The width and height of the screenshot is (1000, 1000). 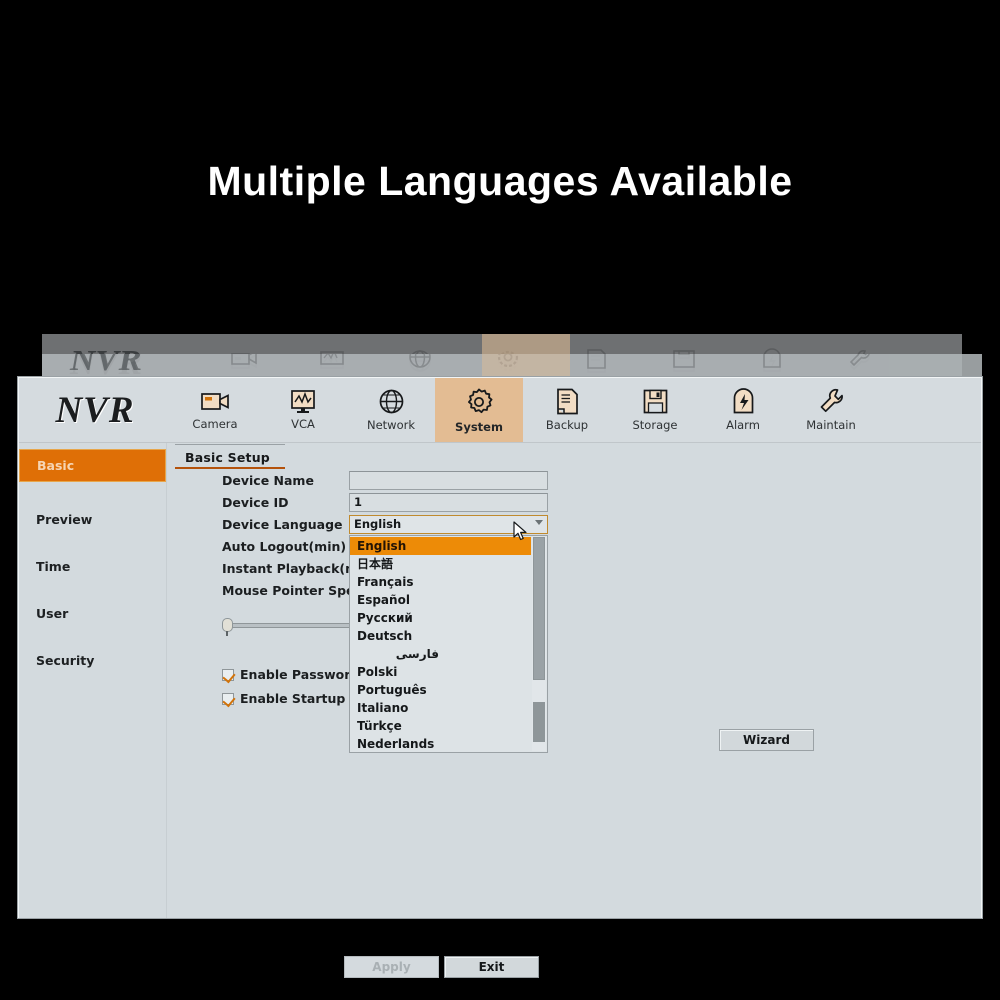 What do you see at coordinates (227, 625) in the screenshot?
I see `slider-handle` at bounding box center [227, 625].